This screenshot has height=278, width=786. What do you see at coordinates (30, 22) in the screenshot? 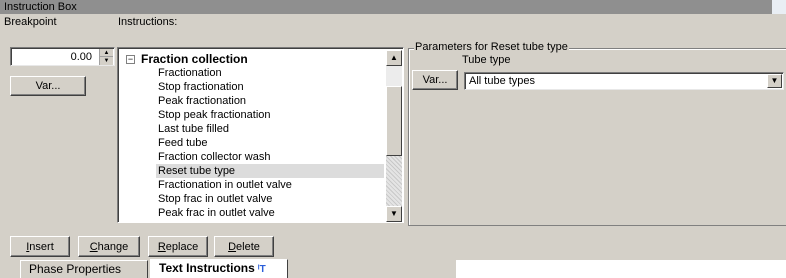
I see `breakpoint-label: Breakpoint` at bounding box center [30, 22].